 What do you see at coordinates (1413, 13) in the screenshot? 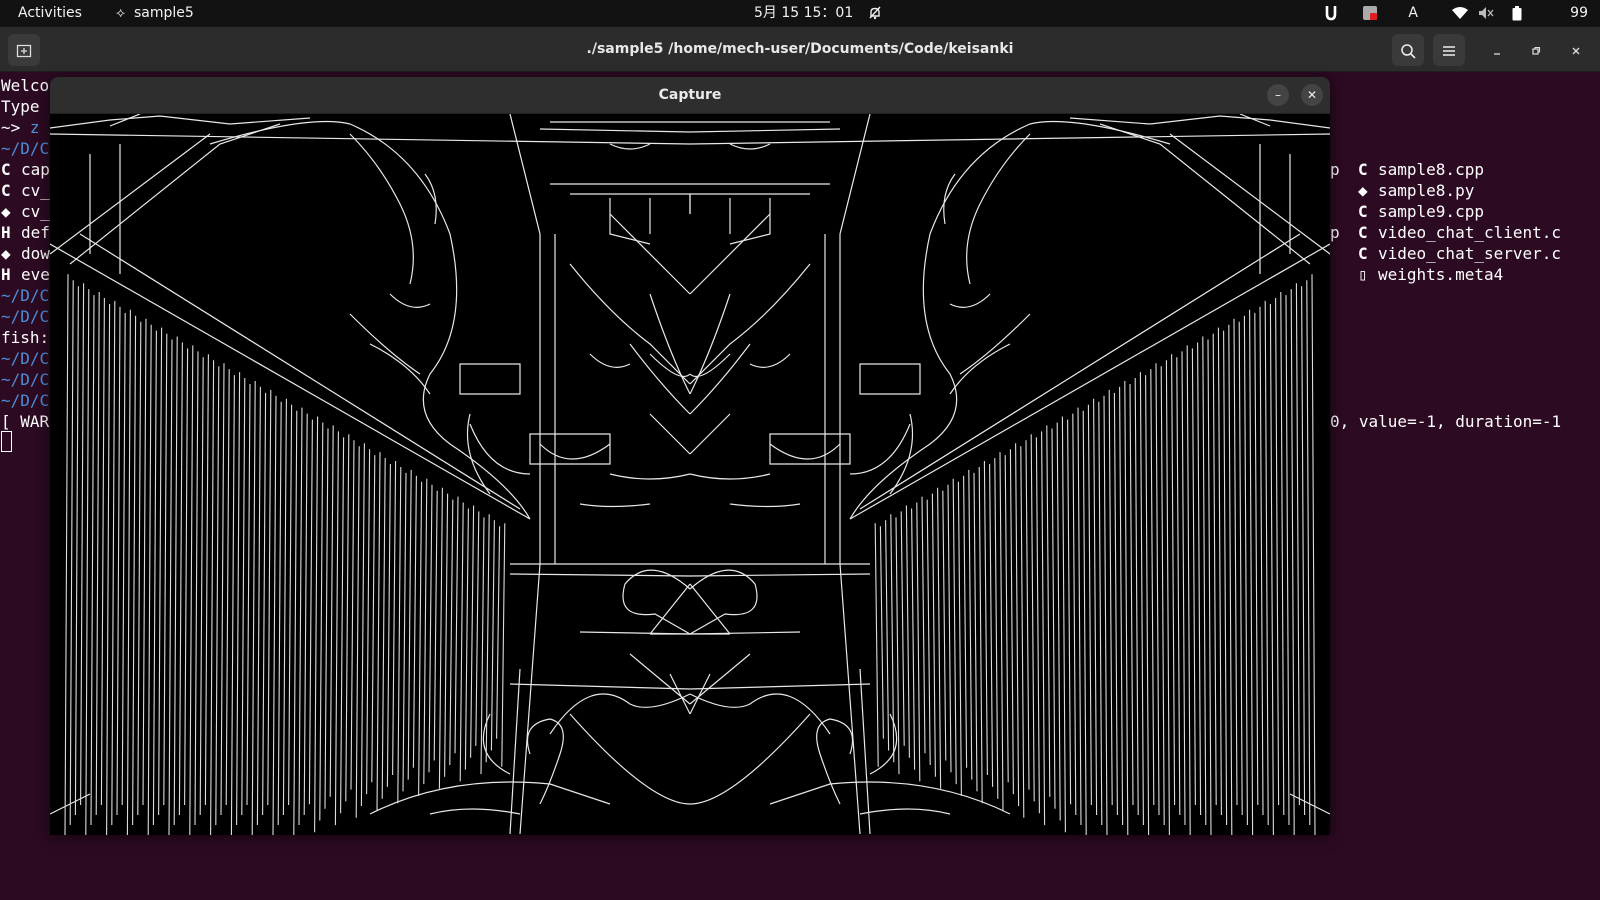
I see `input-method-indicator: A` at bounding box center [1413, 13].